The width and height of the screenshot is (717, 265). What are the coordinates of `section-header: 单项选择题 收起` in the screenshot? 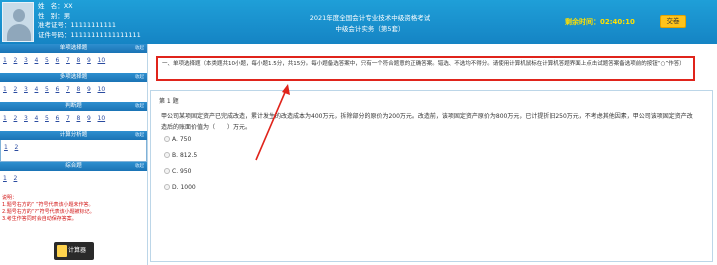 It's located at (73, 48).